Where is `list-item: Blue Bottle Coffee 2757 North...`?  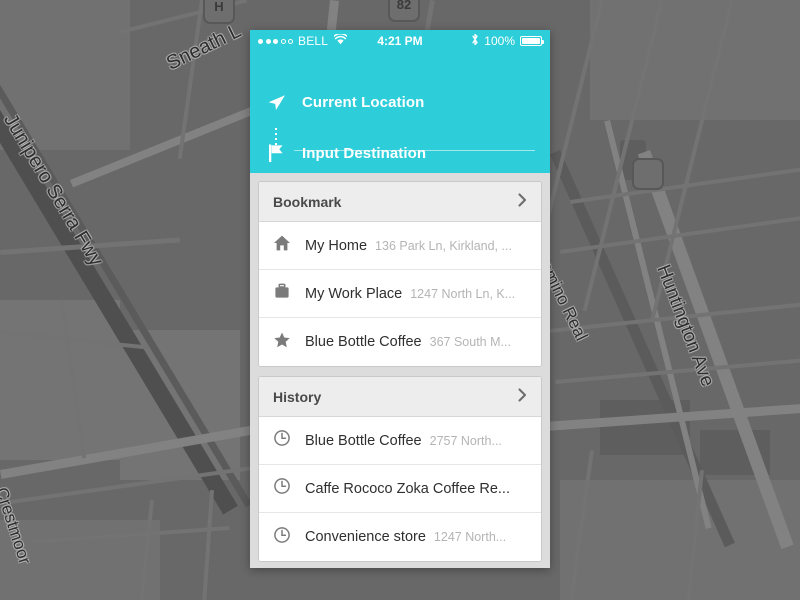
list-item: Blue Bottle Coffee 2757 North... is located at coordinates (400, 441).